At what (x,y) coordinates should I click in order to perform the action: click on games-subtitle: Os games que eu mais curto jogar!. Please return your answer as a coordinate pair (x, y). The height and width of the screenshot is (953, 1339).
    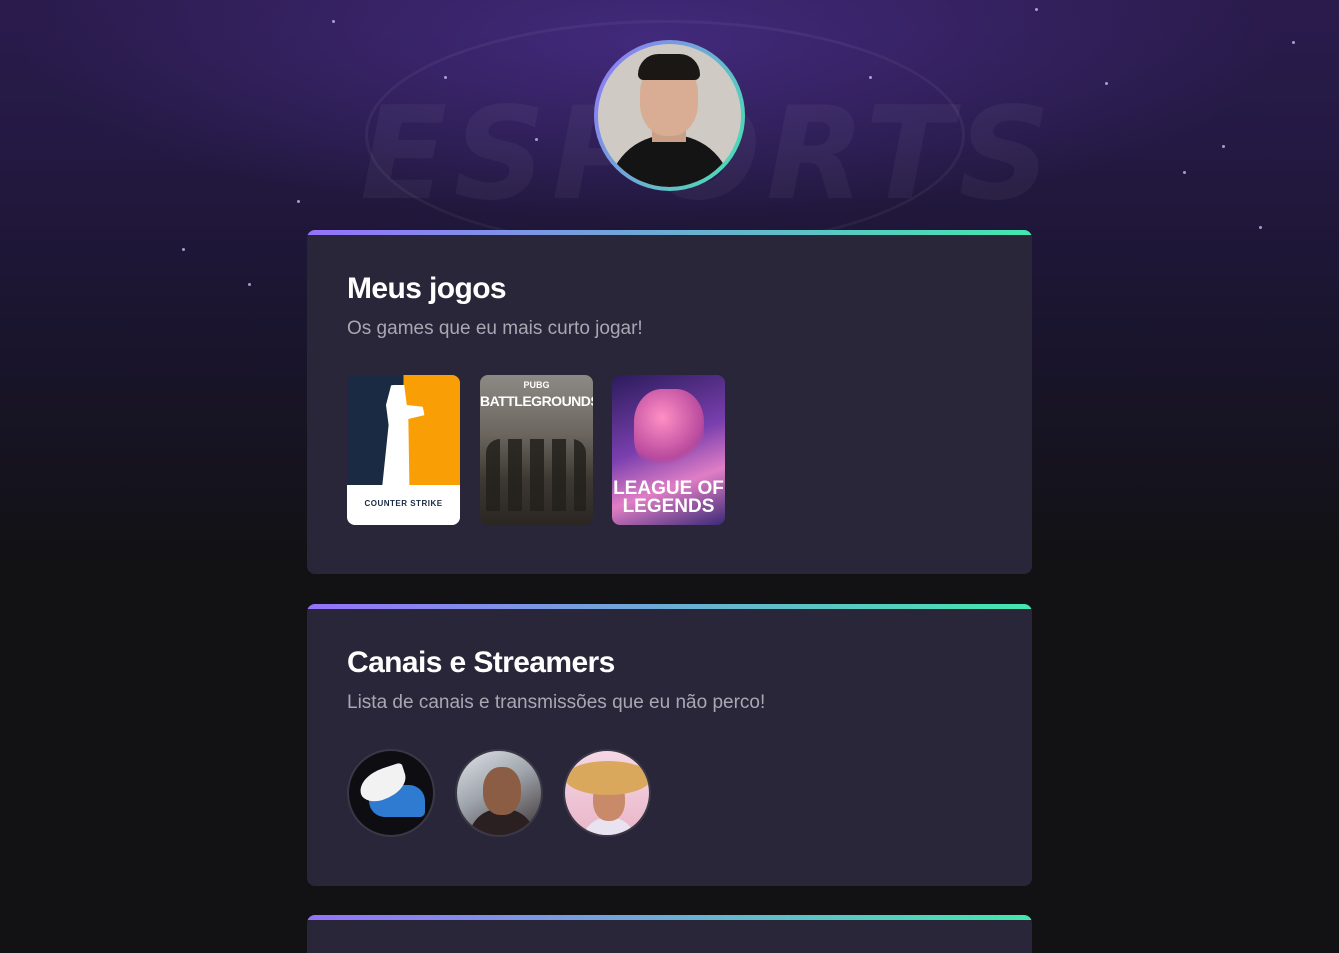
    Looking at the image, I should click on (495, 328).